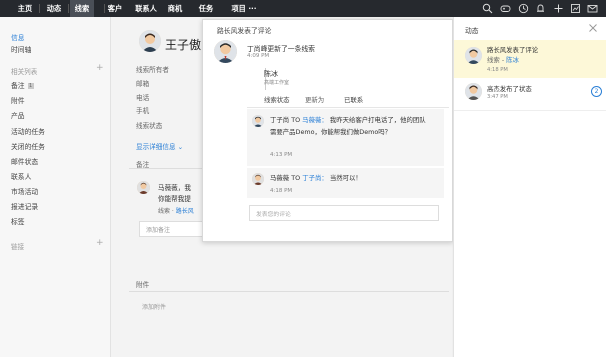 Image resolution: width=606 pixels, height=357 pixels. I want to click on field-phone-label: 电话, so click(143, 98).